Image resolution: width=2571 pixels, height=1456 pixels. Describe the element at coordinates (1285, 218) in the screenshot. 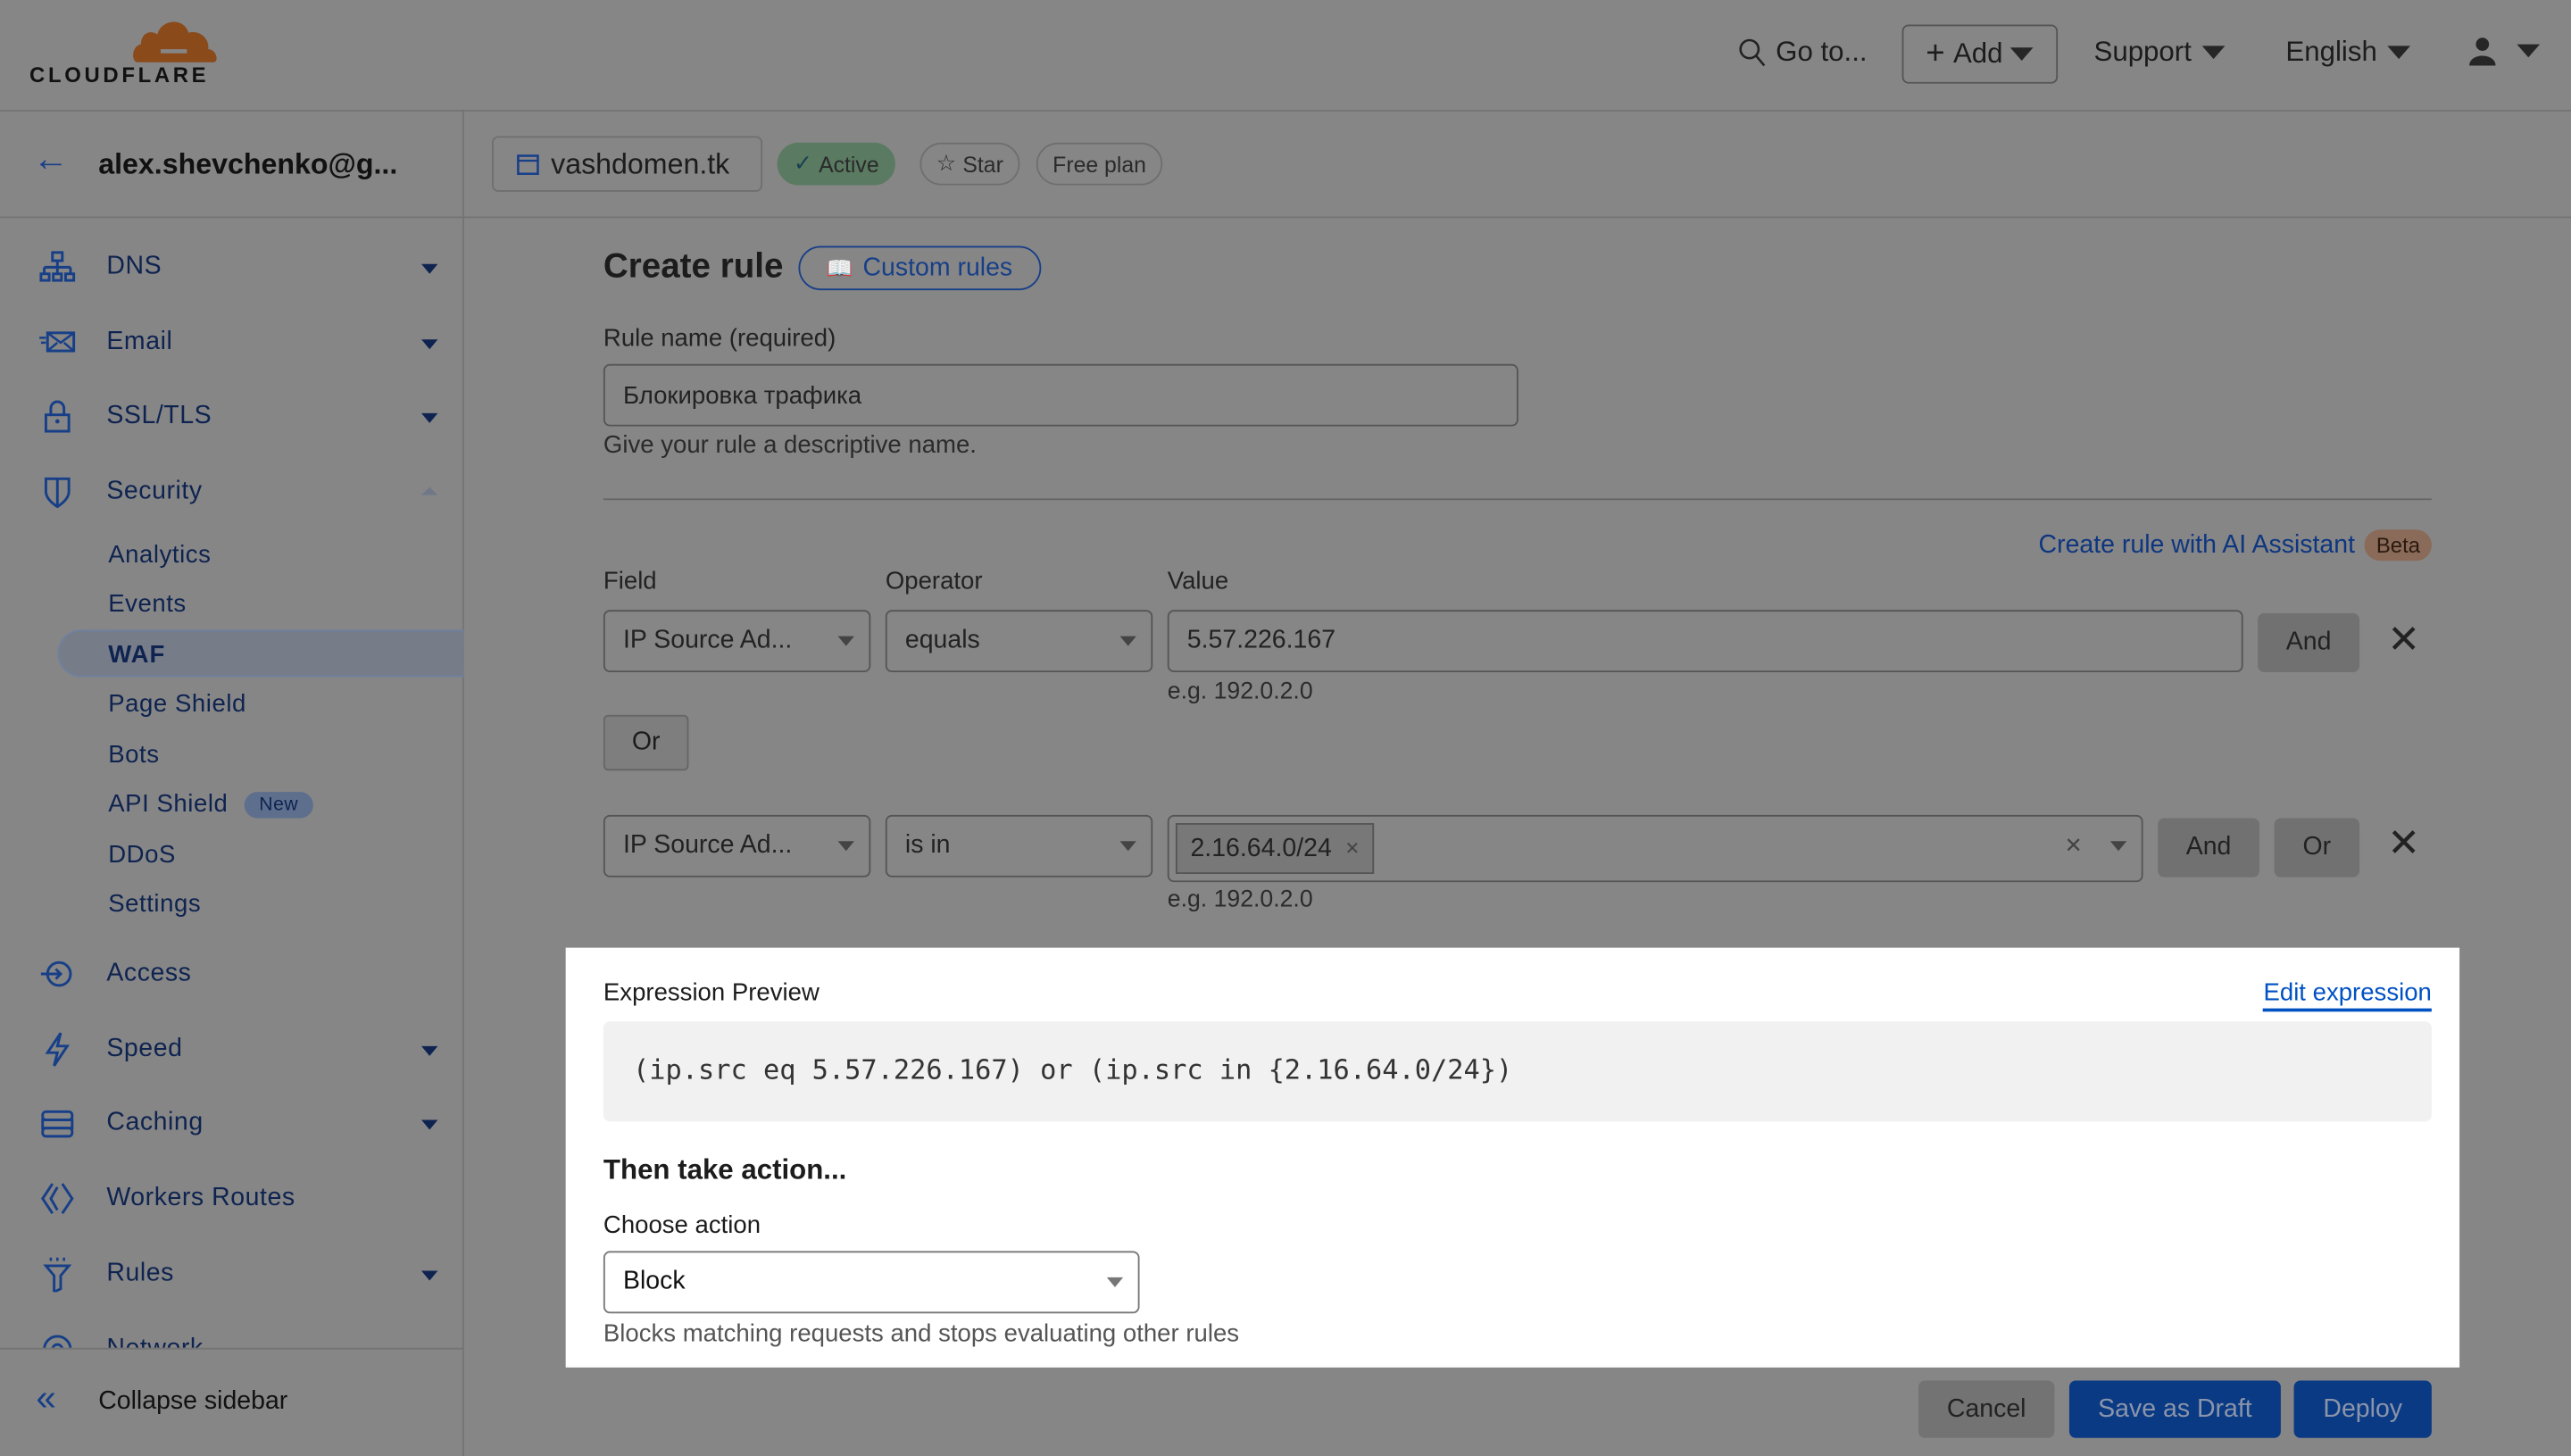

I see `account-divider` at that location.